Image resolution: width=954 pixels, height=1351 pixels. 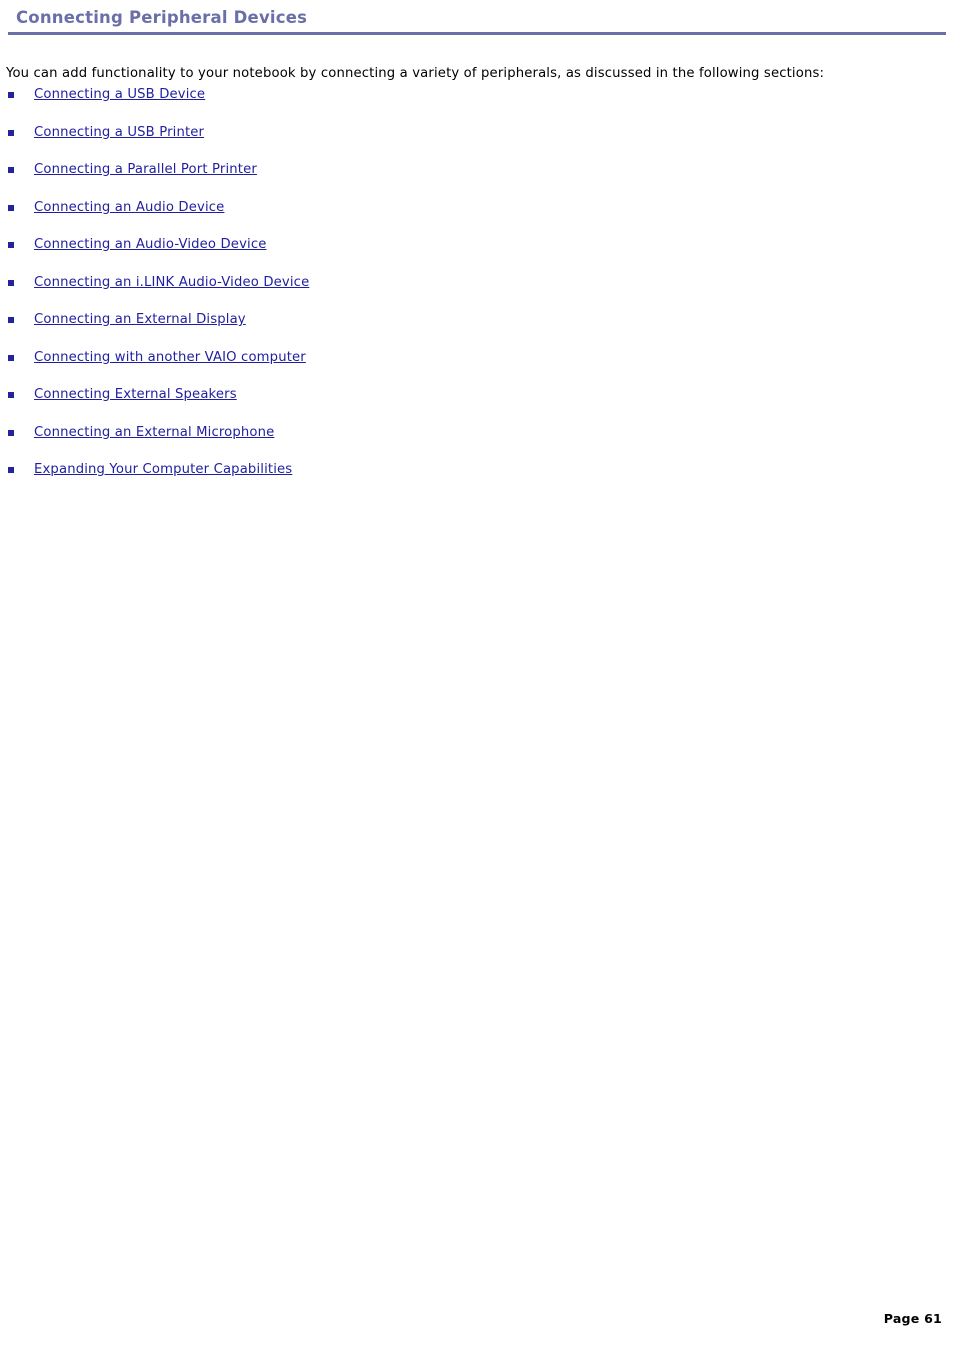 What do you see at coordinates (470, 368) in the screenshot?
I see `list-item: Connecting with another VAIO computer` at bounding box center [470, 368].